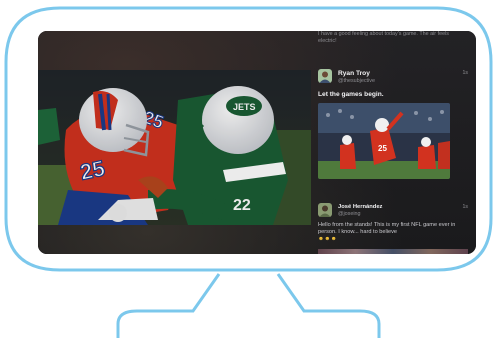 The image size is (497, 338). Describe the element at coordinates (382, 148) in the screenshot. I see `tweet-media-jersey-number: 25` at that location.